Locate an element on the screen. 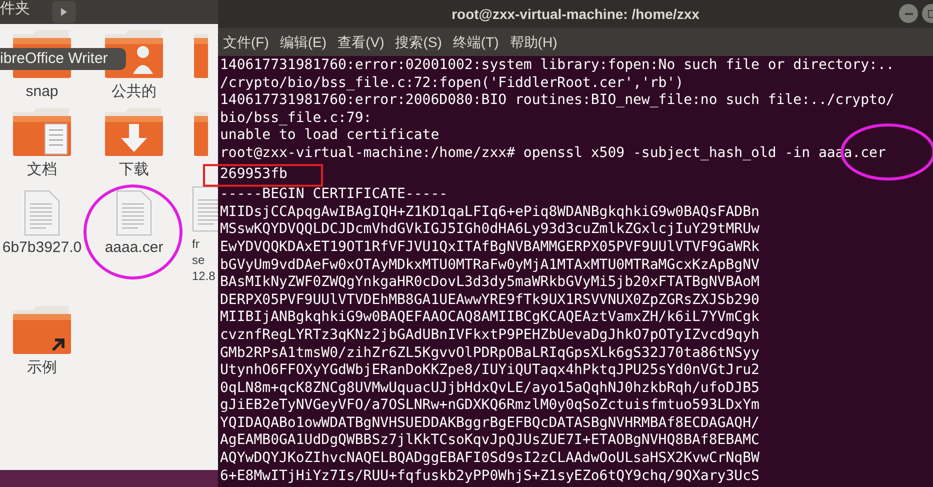 This screenshot has width=933, height=487. terminal-line: 269953fb is located at coordinates (254, 175).